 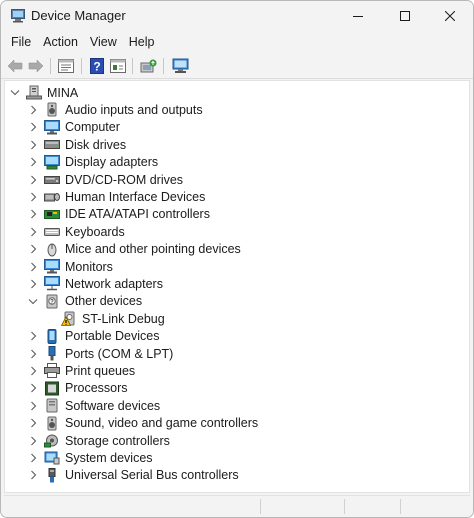 What do you see at coordinates (84, 301) in the screenshot?
I see `tree-category-item: ? Other devices` at bounding box center [84, 301].